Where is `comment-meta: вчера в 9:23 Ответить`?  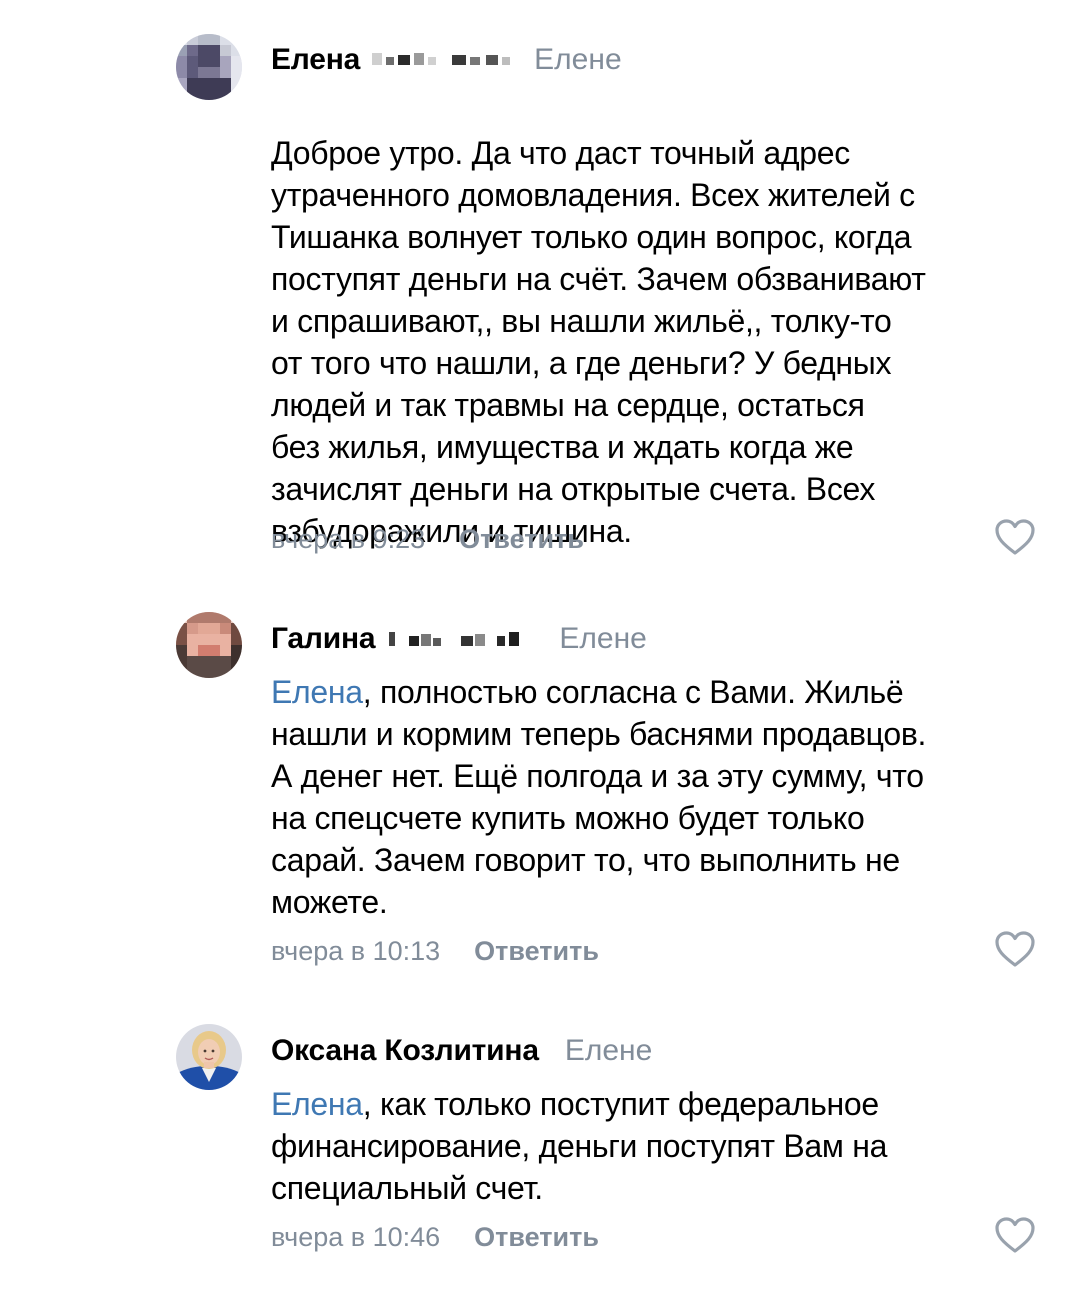
comment-meta: вчера в 9:23 Ответить is located at coordinates (427, 539).